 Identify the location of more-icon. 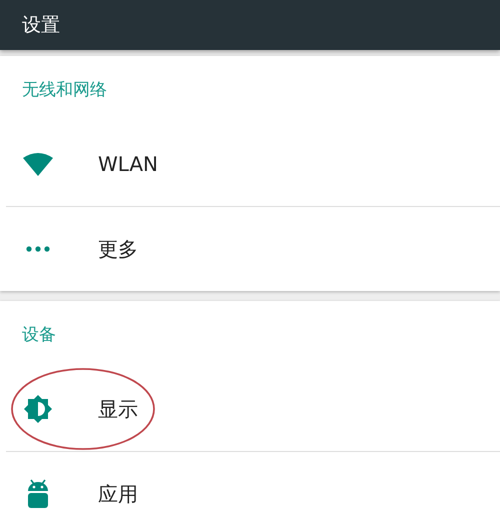
(38, 249).